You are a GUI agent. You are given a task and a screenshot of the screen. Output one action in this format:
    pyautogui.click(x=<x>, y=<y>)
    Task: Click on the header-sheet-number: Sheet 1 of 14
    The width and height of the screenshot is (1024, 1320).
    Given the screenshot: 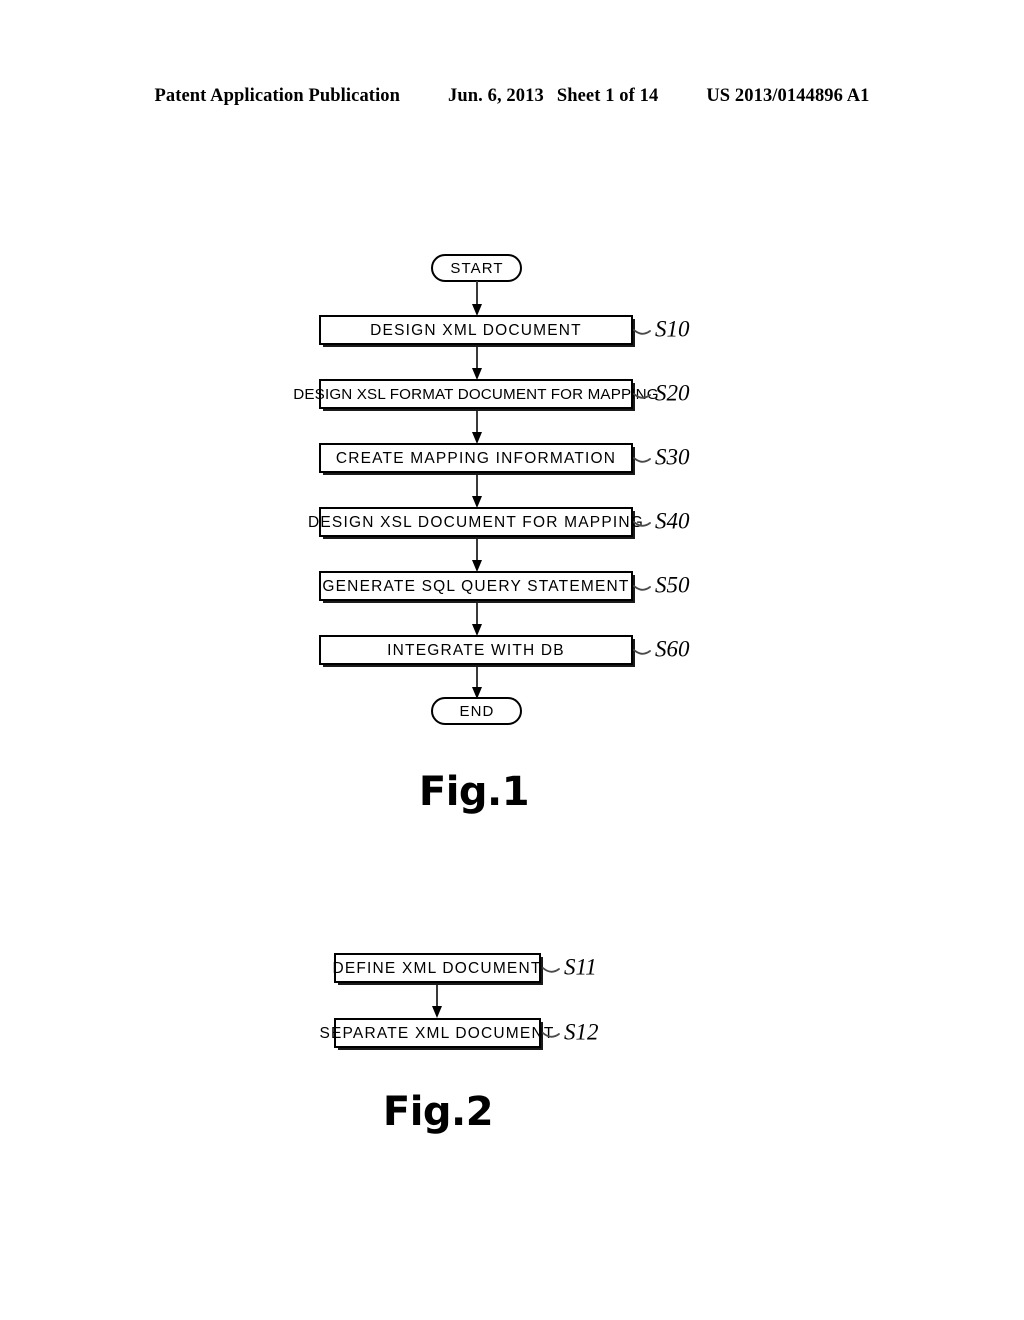 What is the action you would take?
    pyautogui.click(x=607, y=96)
    